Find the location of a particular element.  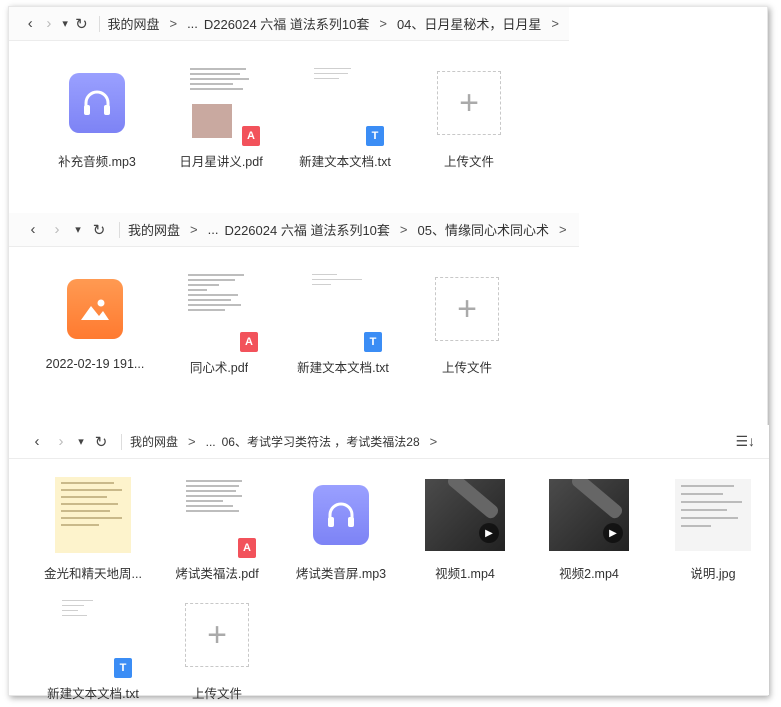

file-item: A 烤试类福法.pdf is located at coordinates (217, 528).